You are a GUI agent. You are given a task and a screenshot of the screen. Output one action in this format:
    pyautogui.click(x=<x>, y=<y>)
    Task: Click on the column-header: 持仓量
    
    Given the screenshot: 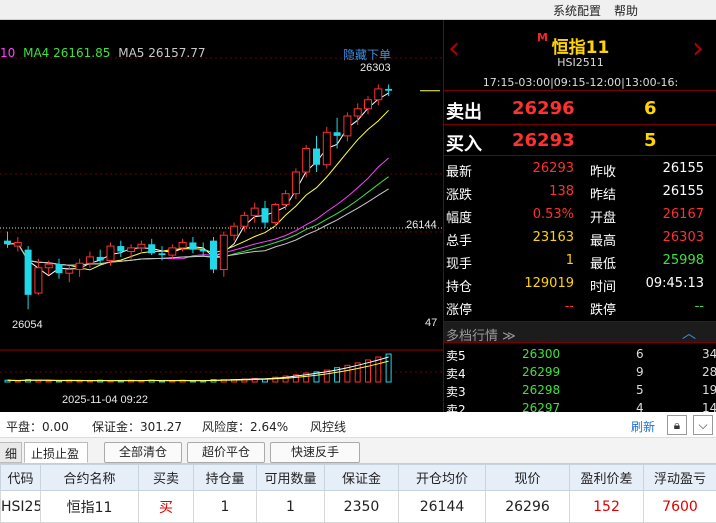 What is the action you would take?
    pyautogui.click(x=225, y=477)
    